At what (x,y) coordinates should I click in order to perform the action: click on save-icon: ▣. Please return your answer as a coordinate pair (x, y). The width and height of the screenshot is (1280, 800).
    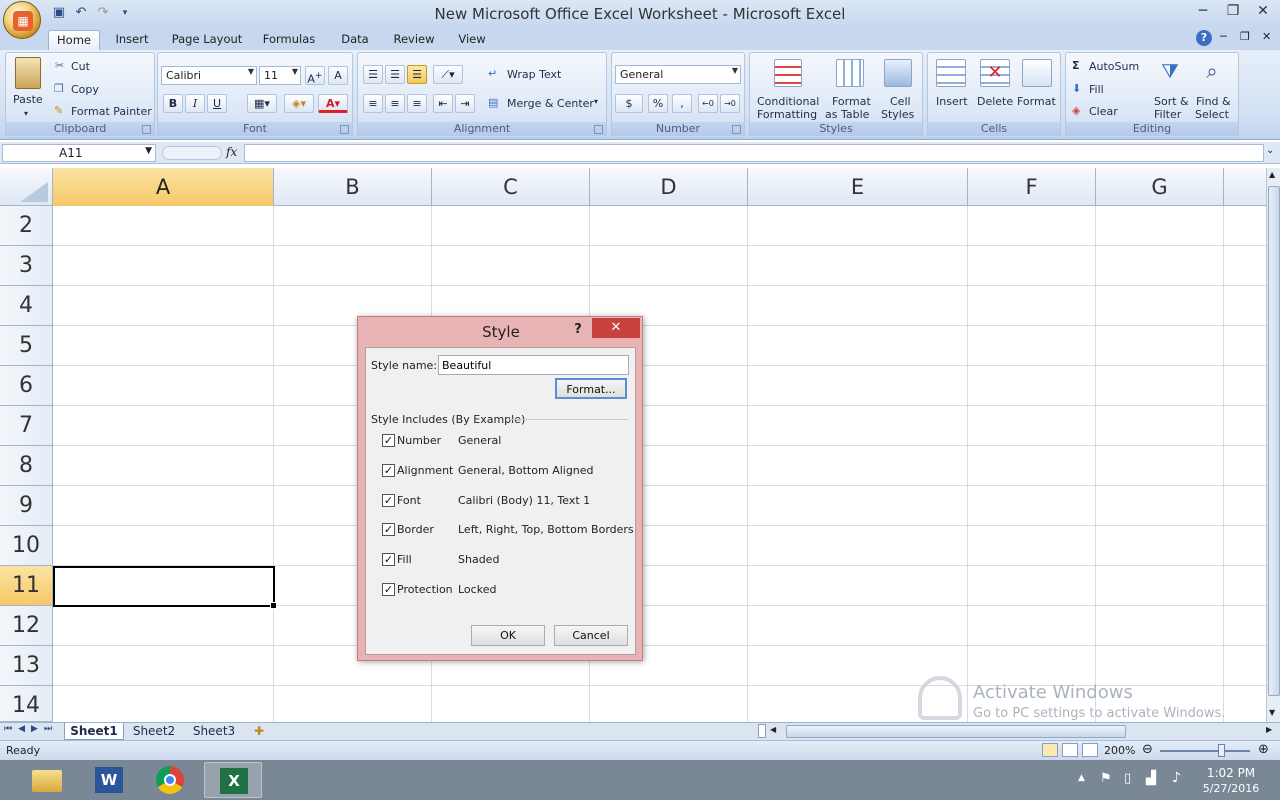
    Looking at the image, I should click on (59, 13).